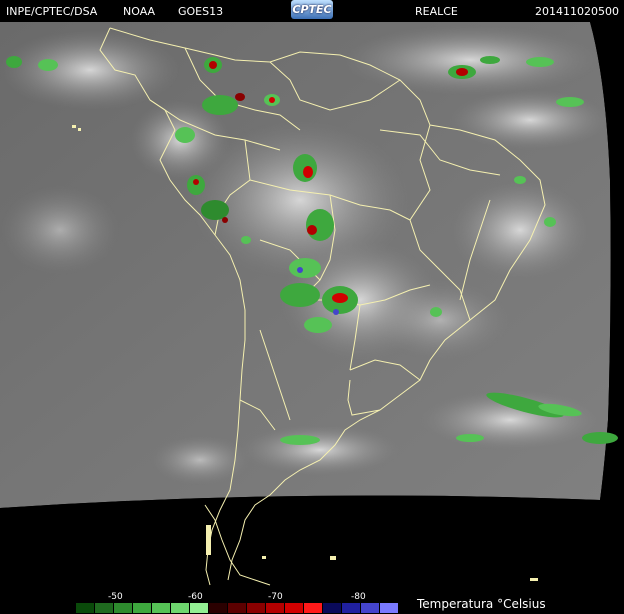 The image size is (624, 614). I want to click on timestamp-label: 201411020500, so click(577, 11).